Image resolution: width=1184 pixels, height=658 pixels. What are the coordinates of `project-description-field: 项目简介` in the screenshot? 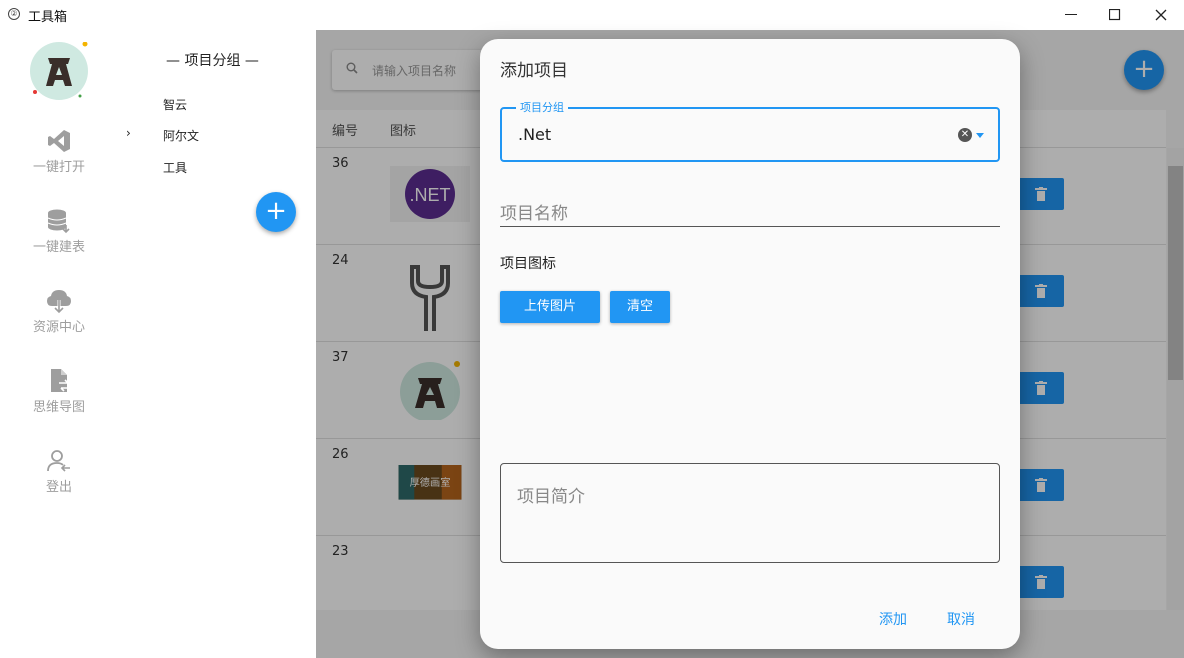 It's located at (750, 513).